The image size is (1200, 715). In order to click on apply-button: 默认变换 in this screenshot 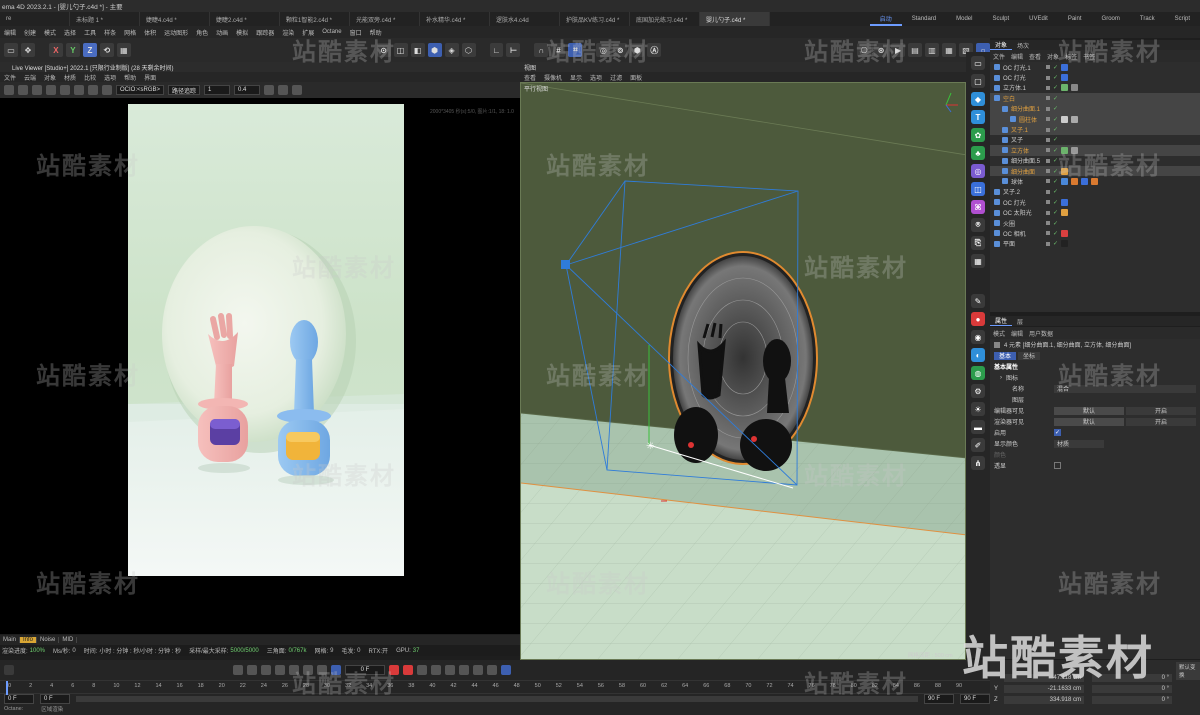, I will do `click(1188, 671)`.